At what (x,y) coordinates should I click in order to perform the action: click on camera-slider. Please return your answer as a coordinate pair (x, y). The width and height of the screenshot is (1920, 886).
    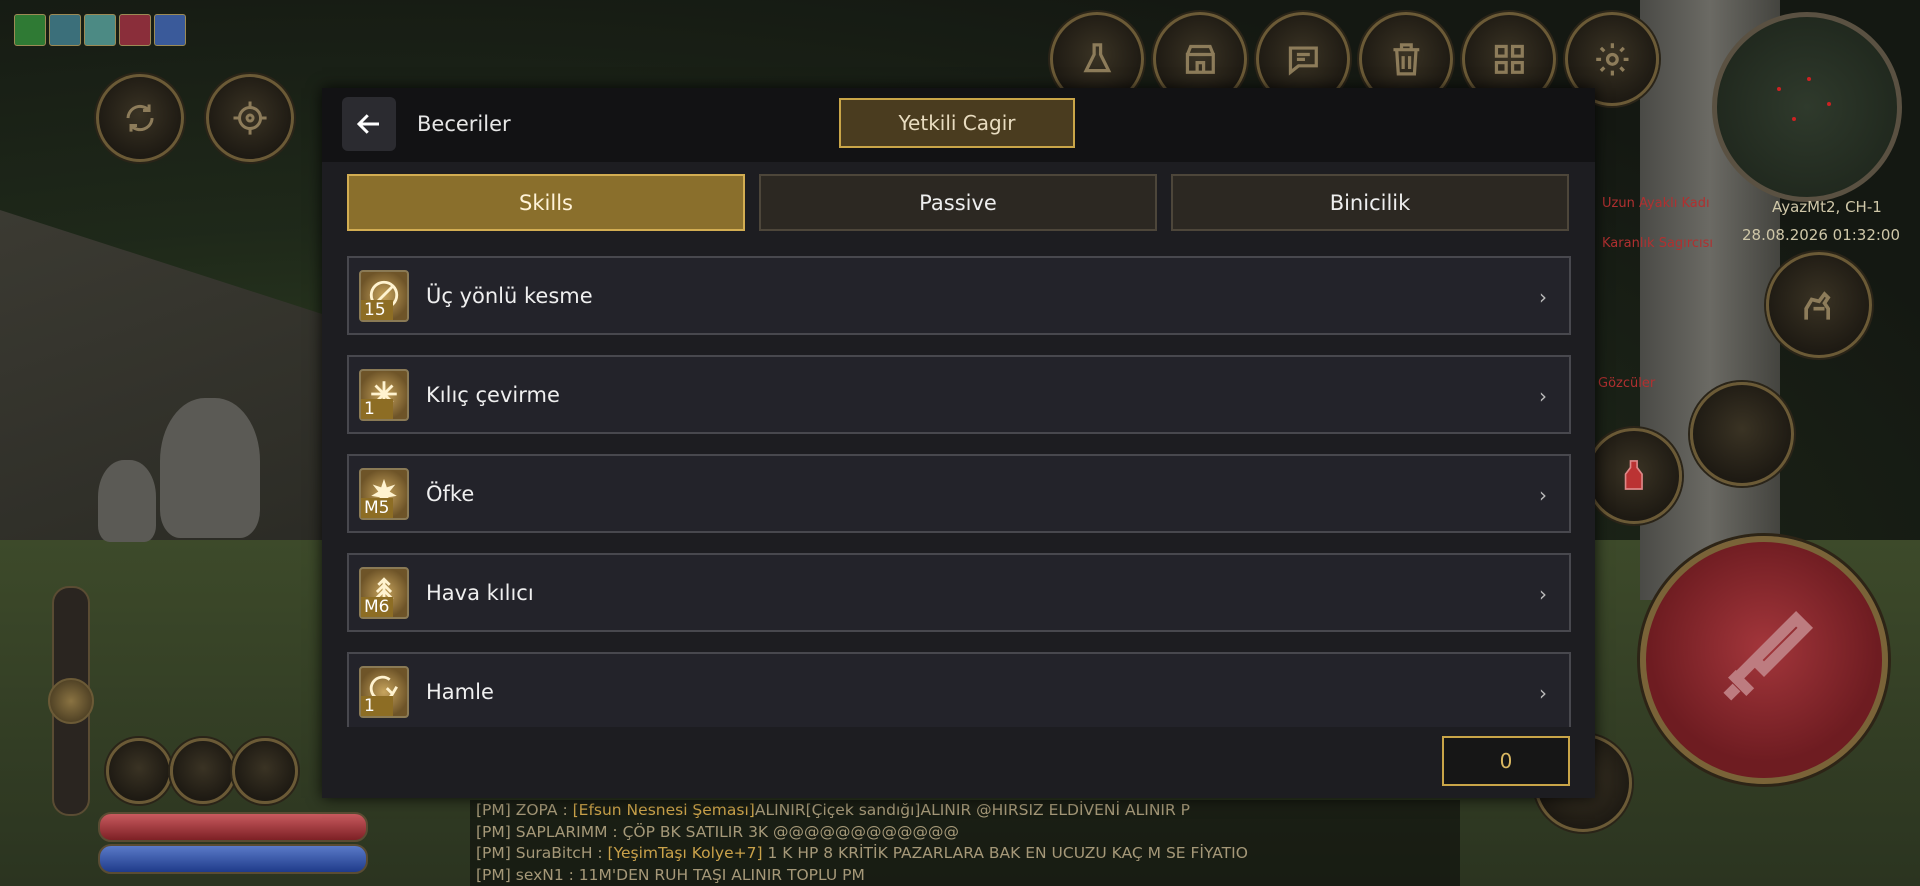
    Looking at the image, I should click on (71, 701).